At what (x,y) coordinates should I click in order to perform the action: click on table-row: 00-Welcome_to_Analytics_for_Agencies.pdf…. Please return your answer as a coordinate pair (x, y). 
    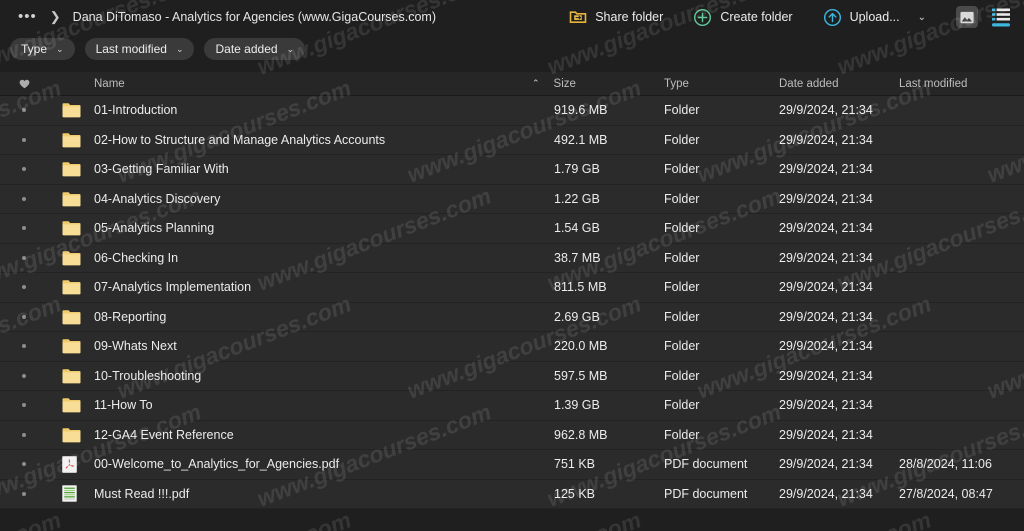
    Looking at the image, I should click on (512, 465).